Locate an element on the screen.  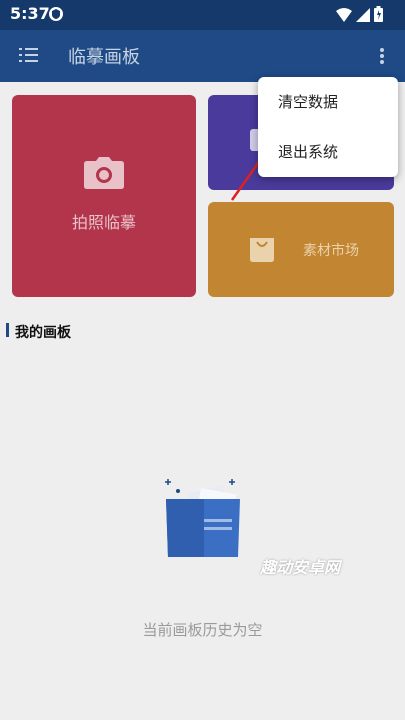
overflow-menu: 清空数据 退出系统 is located at coordinates (328, 127).